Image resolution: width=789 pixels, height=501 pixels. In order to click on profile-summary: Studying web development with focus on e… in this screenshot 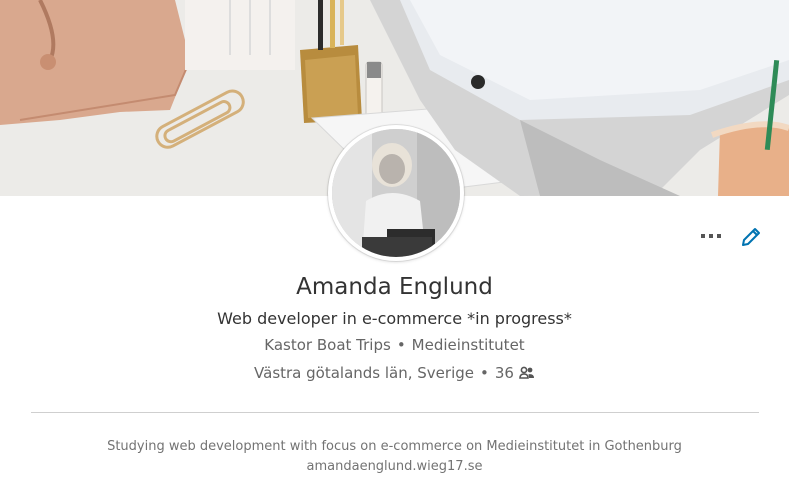, I will do `click(394, 446)`.